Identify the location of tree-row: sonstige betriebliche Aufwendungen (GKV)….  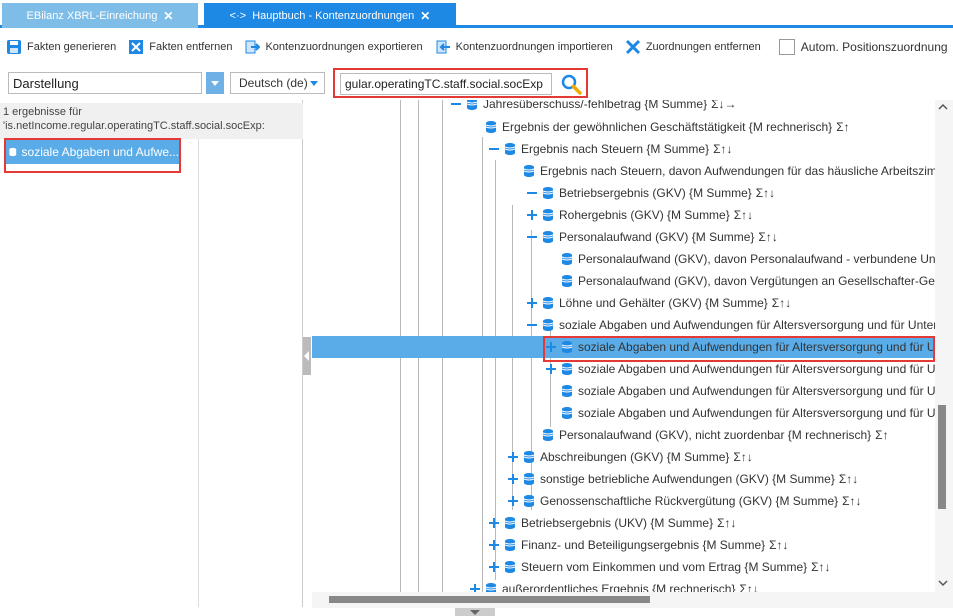
(632, 479).